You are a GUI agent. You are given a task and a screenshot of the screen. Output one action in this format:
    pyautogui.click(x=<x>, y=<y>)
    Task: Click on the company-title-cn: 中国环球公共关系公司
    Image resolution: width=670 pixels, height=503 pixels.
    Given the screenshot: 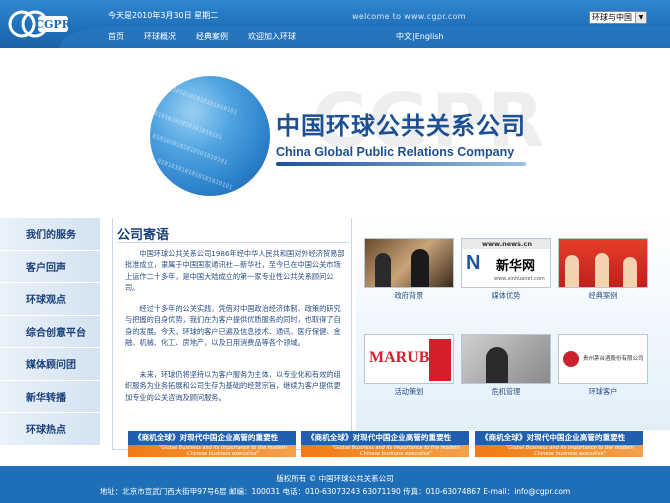 What is the action you would take?
    pyautogui.click(x=401, y=125)
    